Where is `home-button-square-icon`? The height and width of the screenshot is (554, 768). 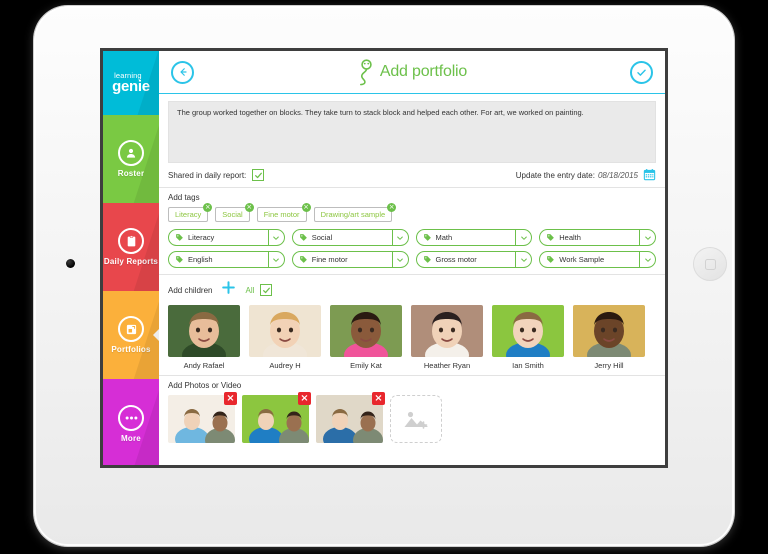 home-button-square-icon is located at coordinates (710, 264).